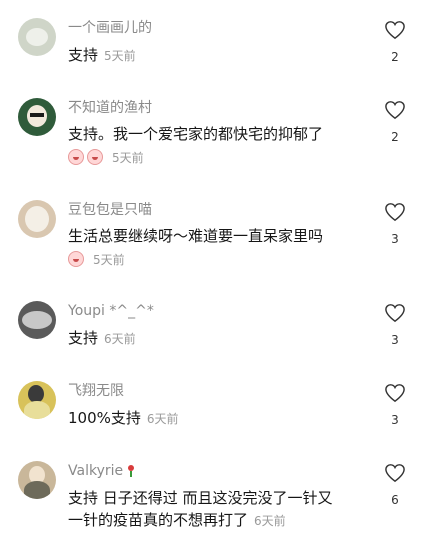 The width and height of the screenshot is (422, 536). What do you see at coordinates (200, 498) in the screenshot?
I see `comment-text-line-1: 支持 日子还得过 而且这没完没了一针又` at bounding box center [200, 498].